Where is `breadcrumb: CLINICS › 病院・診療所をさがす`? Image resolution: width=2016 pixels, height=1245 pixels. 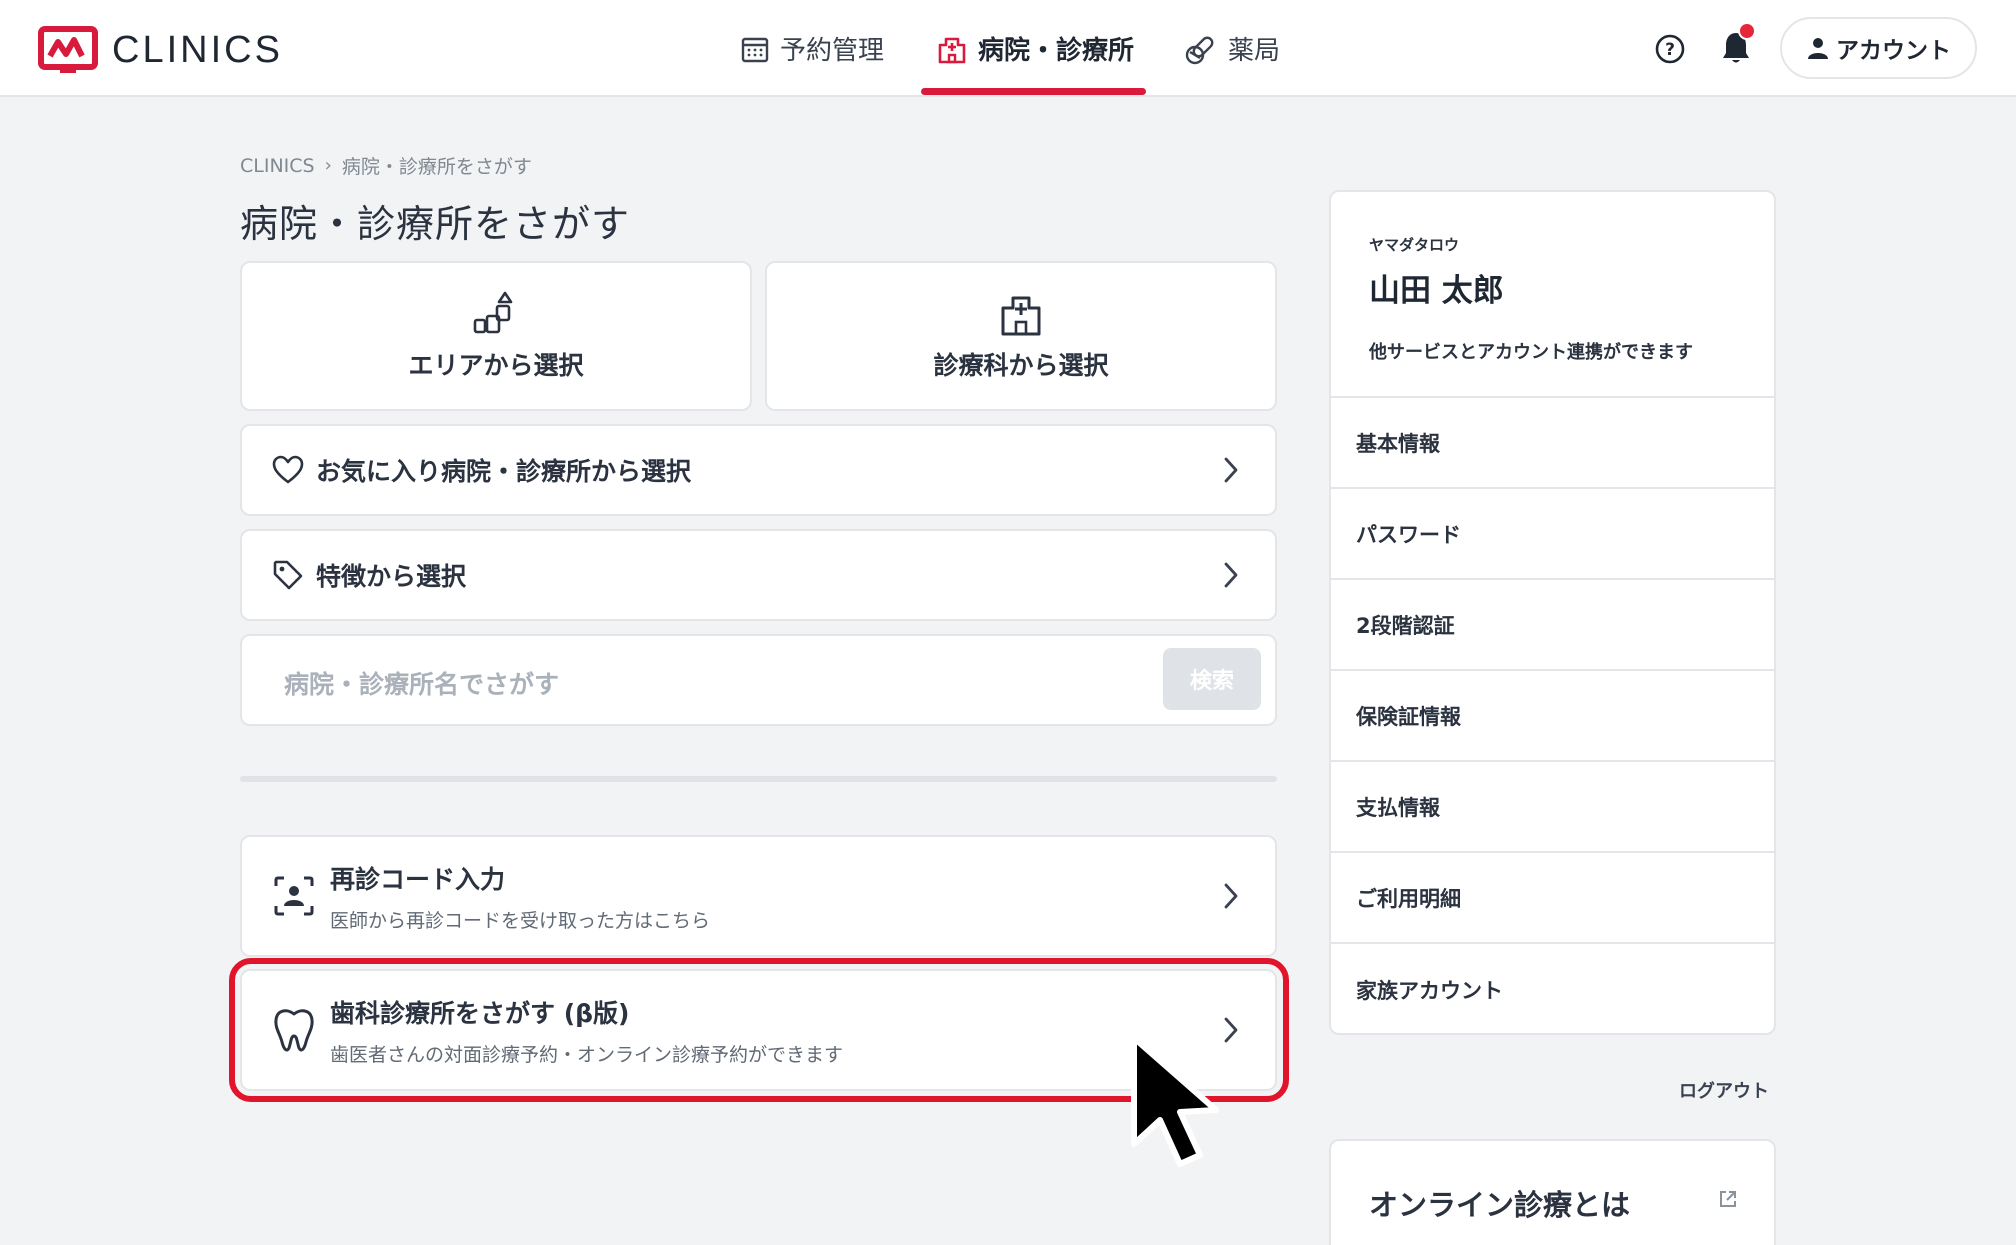 breadcrumb: CLINICS › 病院・診療所をさがす is located at coordinates (386, 165).